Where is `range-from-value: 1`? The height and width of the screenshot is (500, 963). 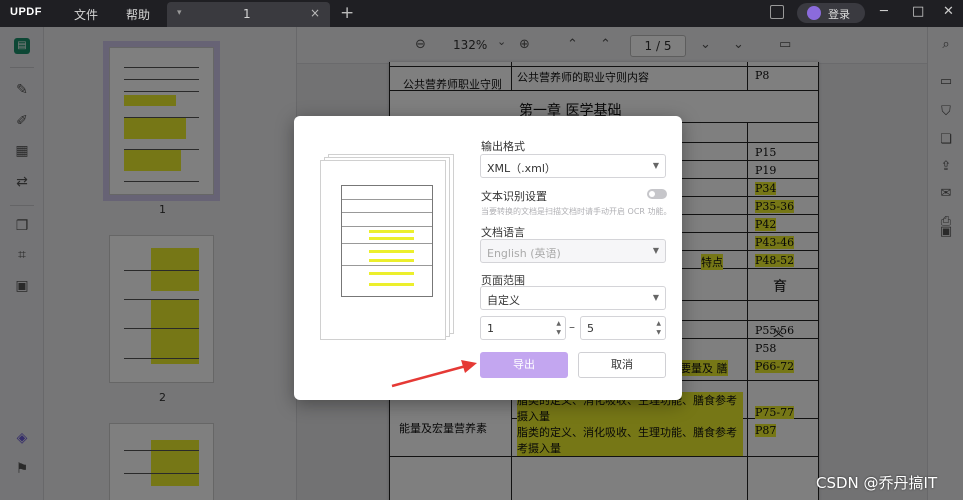 range-from-value: 1 is located at coordinates (490, 328).